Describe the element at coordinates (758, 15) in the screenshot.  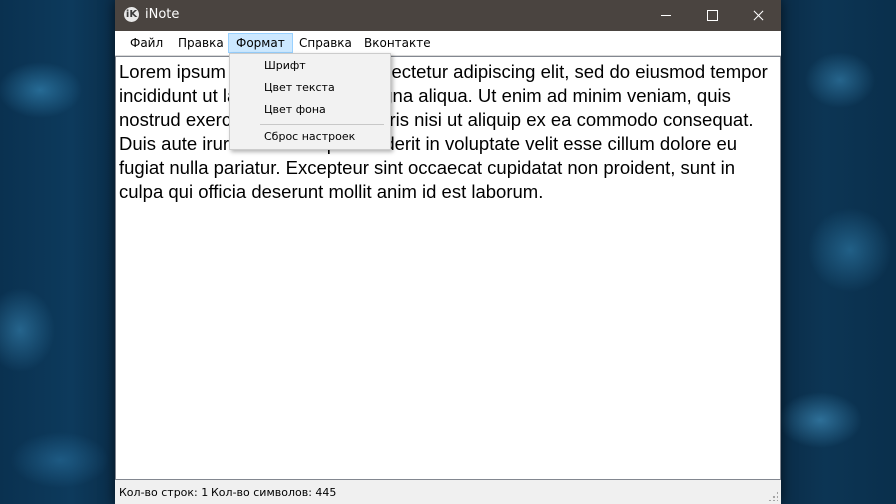
I see `close-button` at that location.